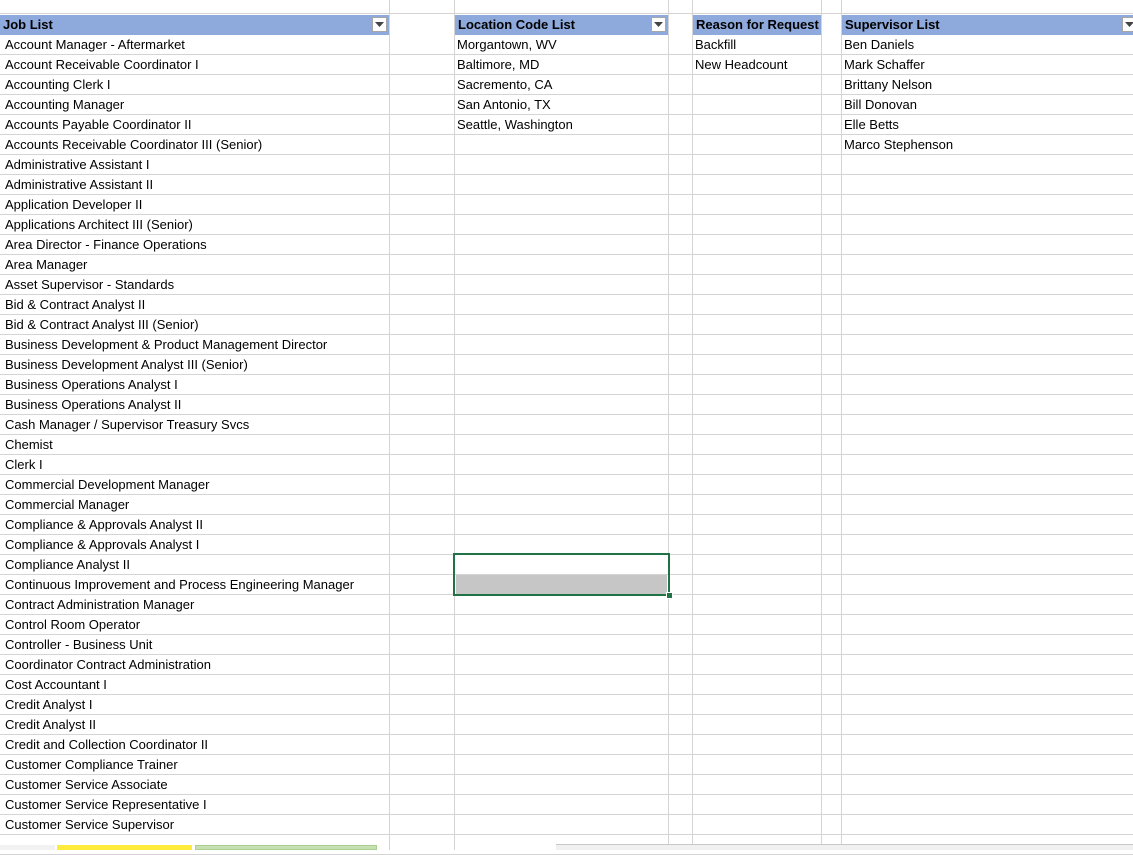 This screenshot has height=855, width=1133. I want to click on empty-top-row, so click(566, 7).